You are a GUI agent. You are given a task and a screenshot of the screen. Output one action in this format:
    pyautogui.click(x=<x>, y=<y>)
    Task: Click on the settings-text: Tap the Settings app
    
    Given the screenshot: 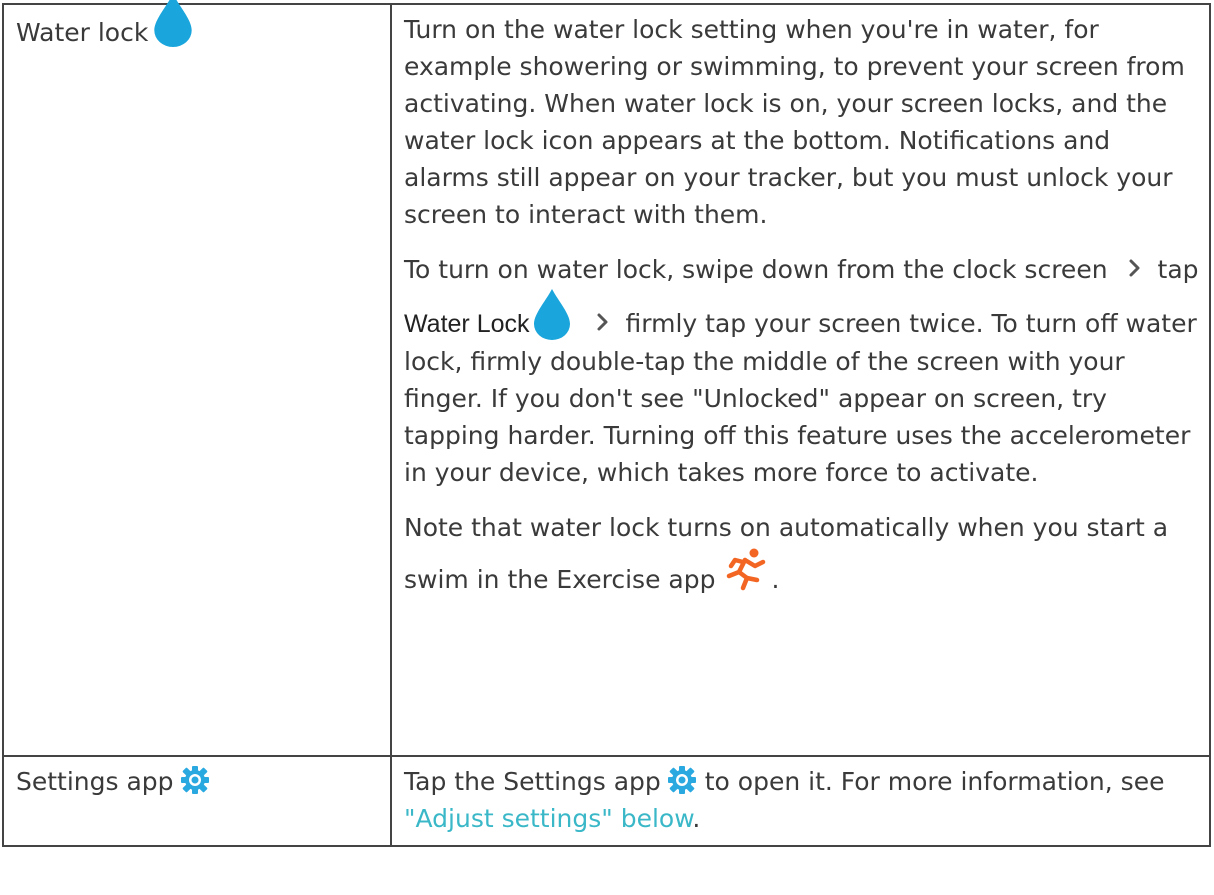 What is the action you would take?
    pyautogui.click(x=532, y=781)
    